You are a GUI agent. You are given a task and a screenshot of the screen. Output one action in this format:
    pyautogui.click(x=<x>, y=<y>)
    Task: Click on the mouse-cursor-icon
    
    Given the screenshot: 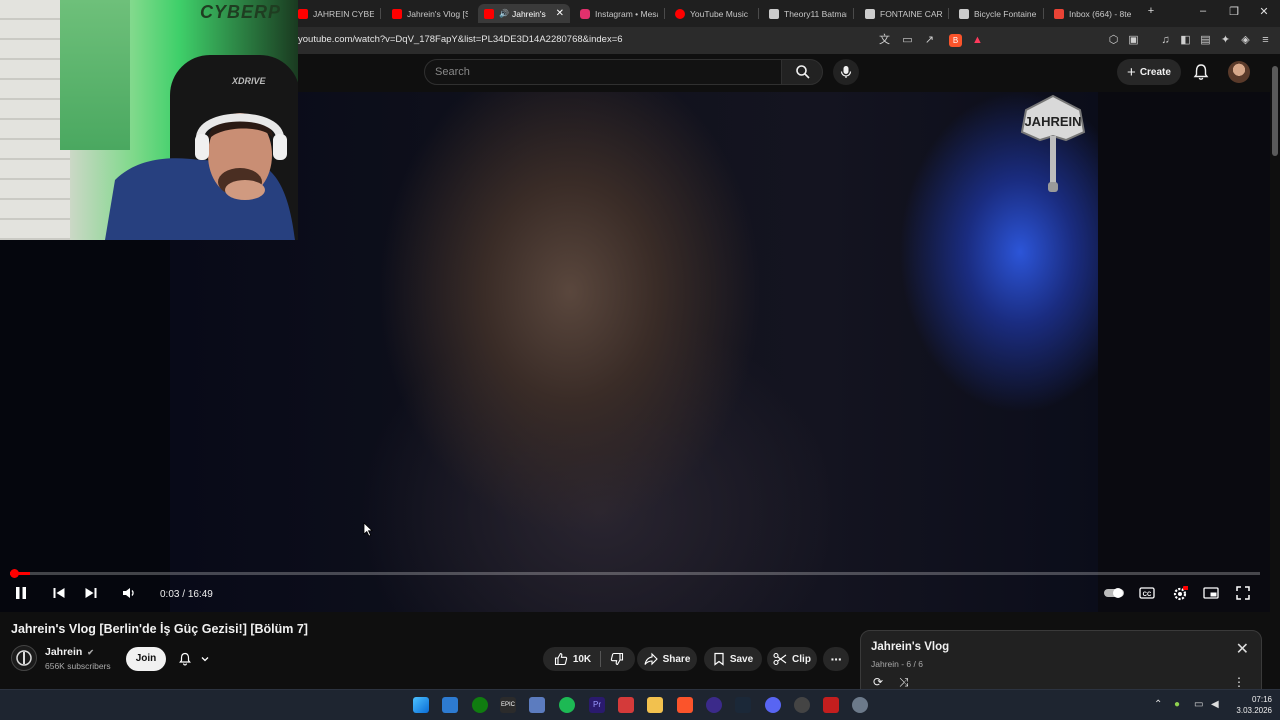 What is the action you would take?
    pyautogui.click(x=368, y=529)
    